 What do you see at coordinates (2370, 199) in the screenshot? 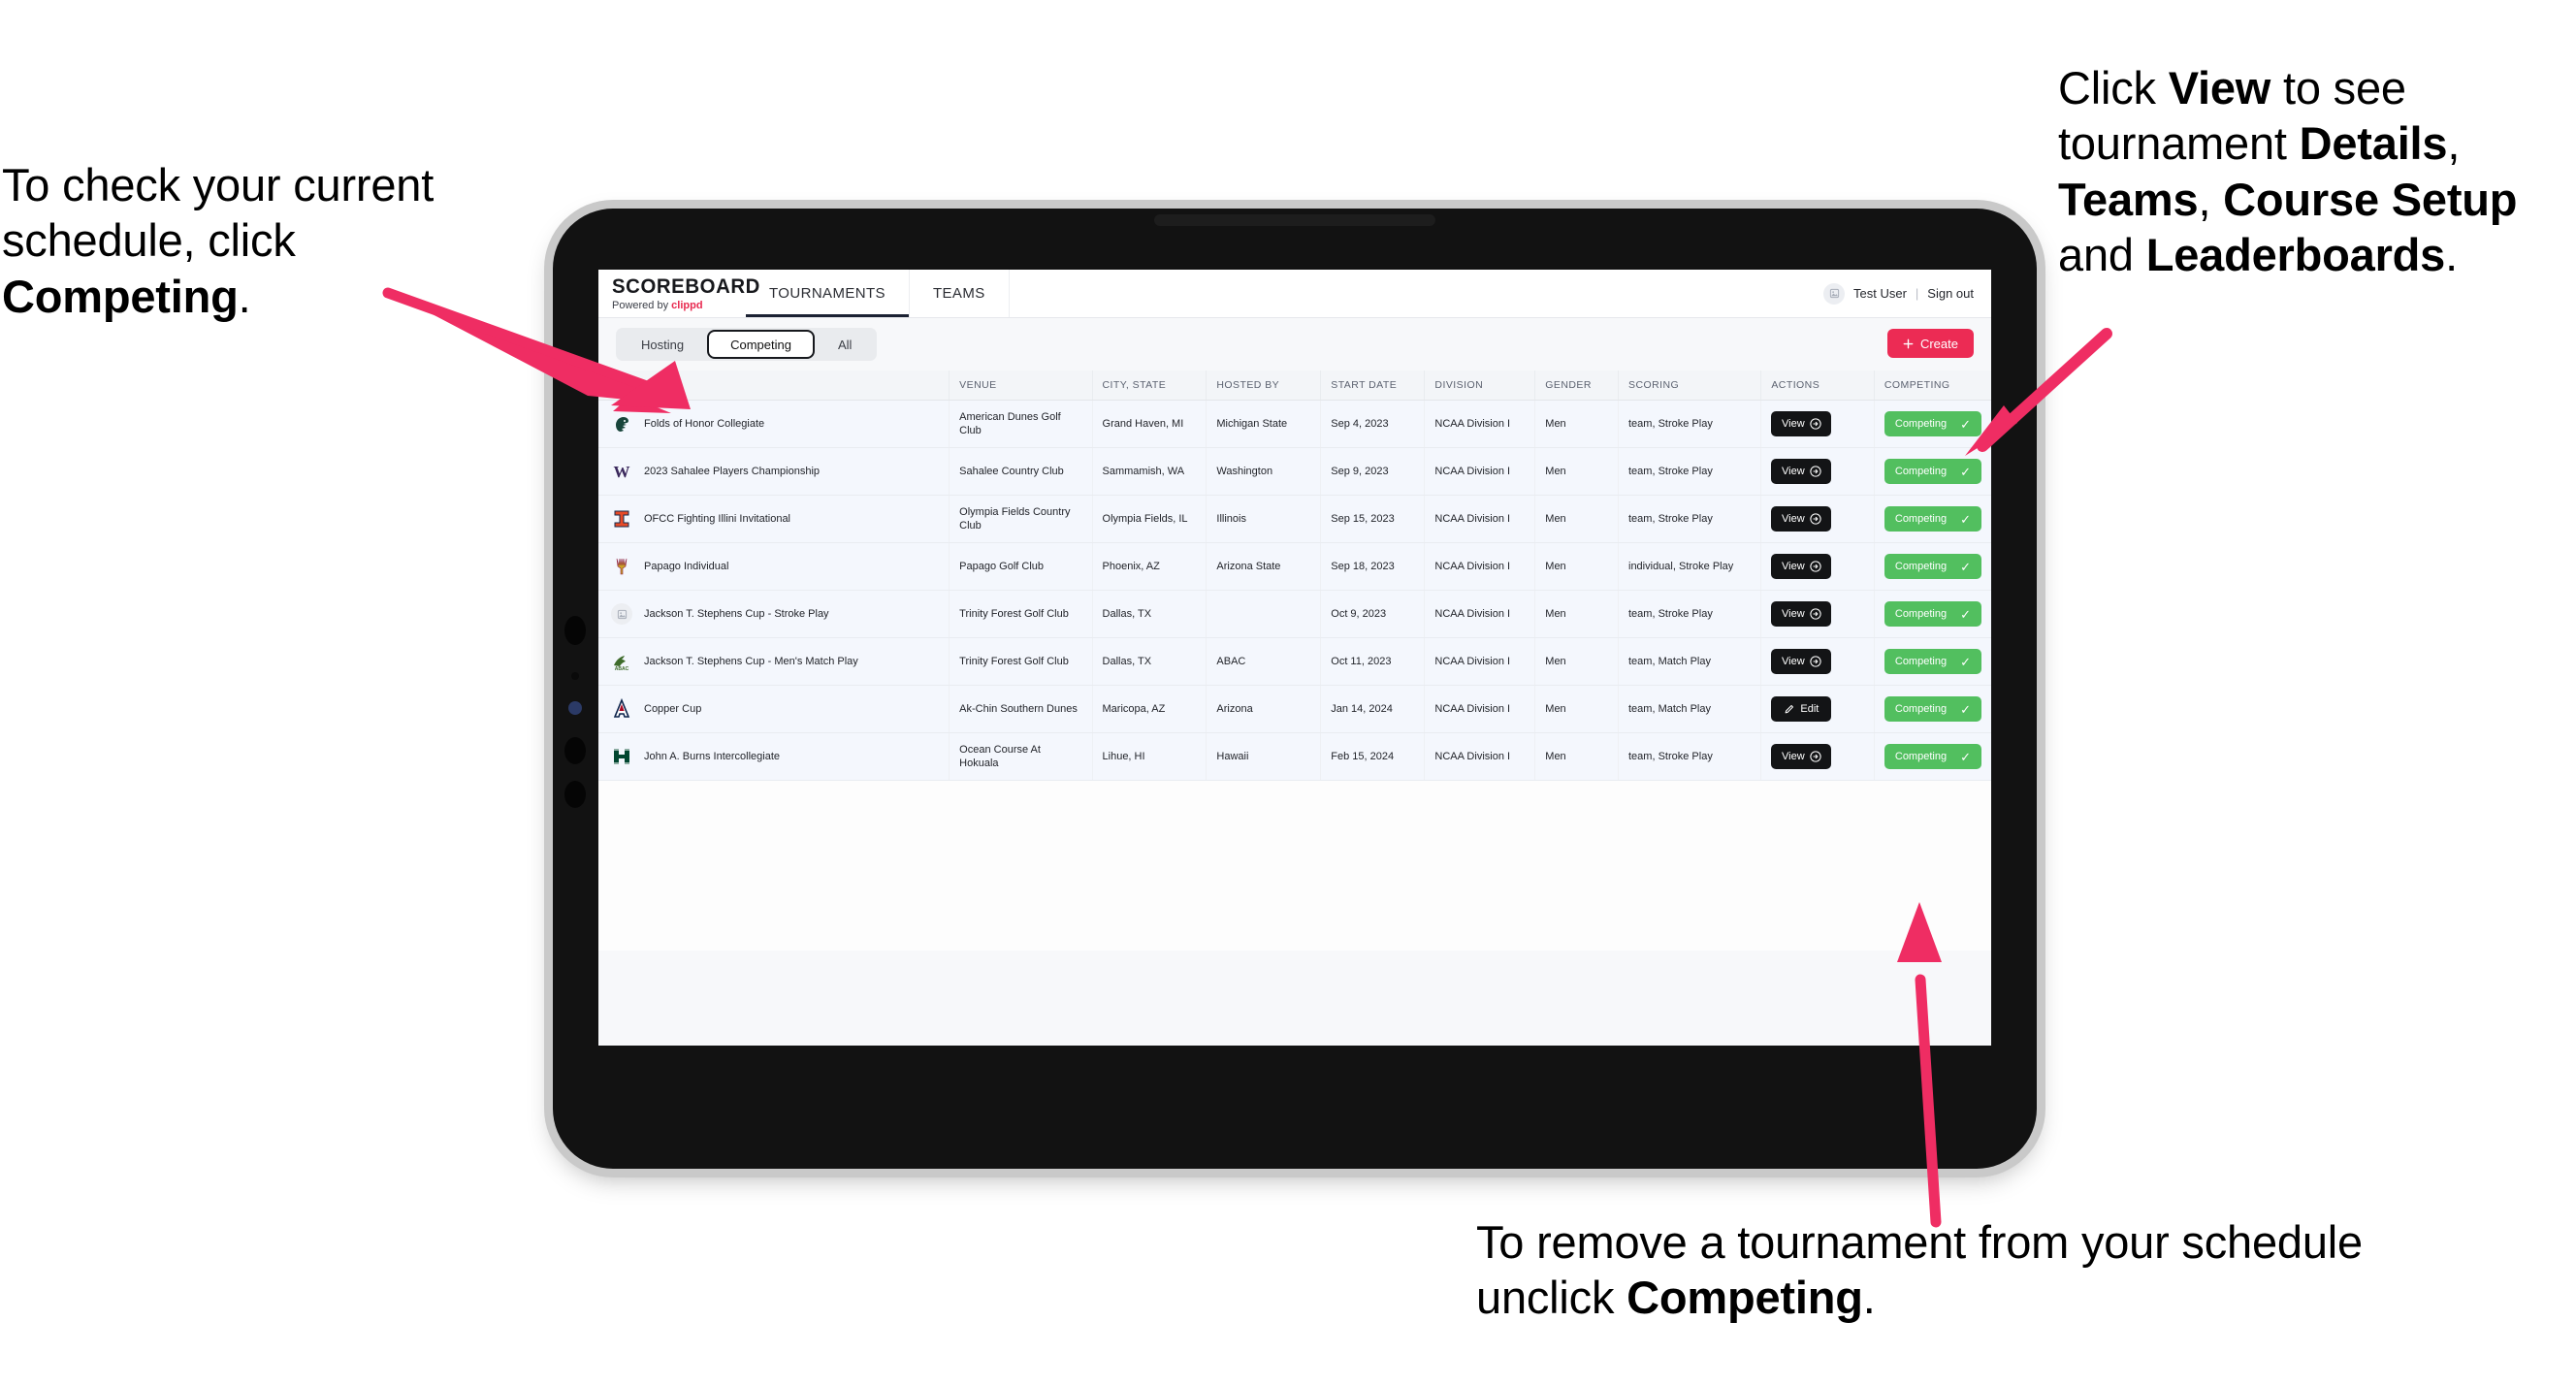
I see `annotation-right-bold-course-setup: Course Setup` at bounding box center [2370, 199].